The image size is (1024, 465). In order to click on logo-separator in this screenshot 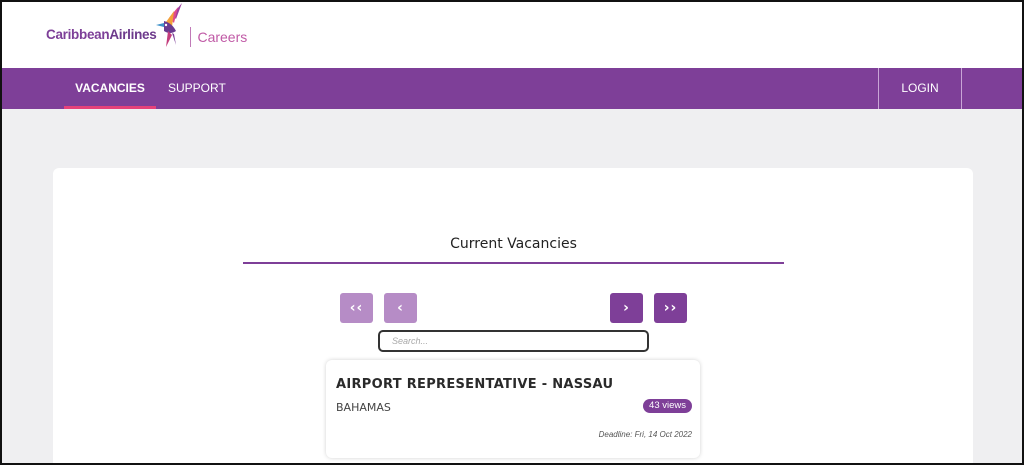, I will do `click(191, 37)`.